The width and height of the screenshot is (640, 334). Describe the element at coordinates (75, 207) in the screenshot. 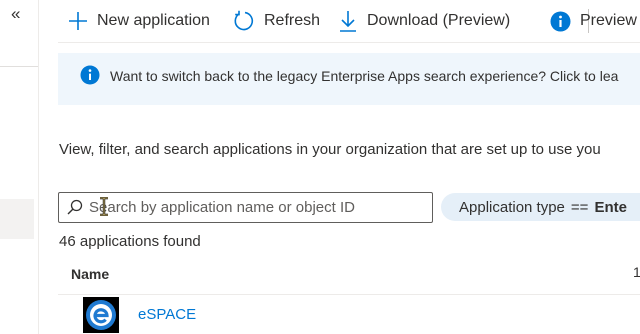

I see `search-icon` at that location.